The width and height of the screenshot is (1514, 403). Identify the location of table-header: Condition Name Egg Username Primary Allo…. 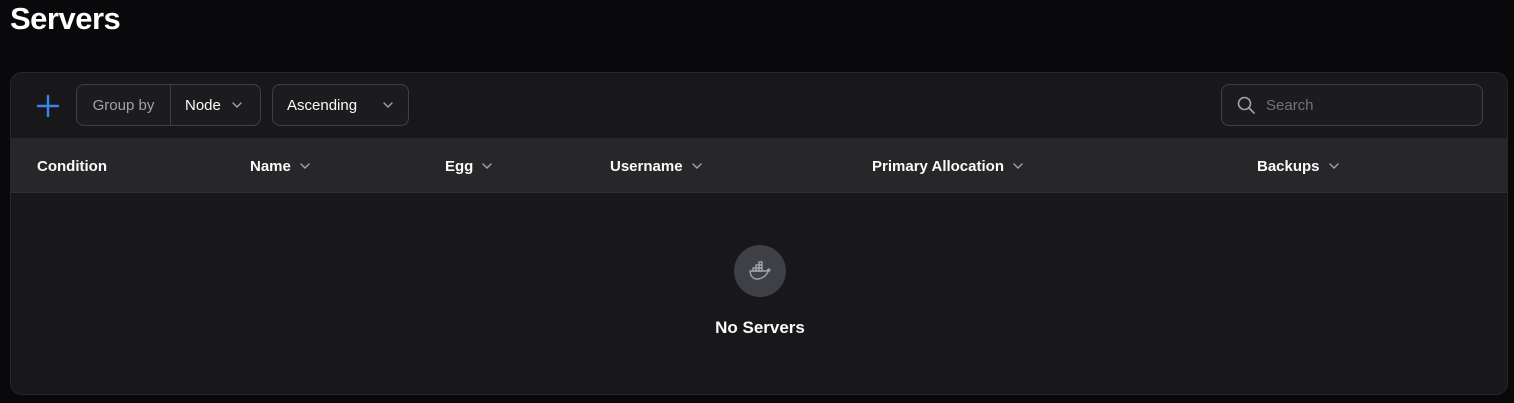
(759, 166).